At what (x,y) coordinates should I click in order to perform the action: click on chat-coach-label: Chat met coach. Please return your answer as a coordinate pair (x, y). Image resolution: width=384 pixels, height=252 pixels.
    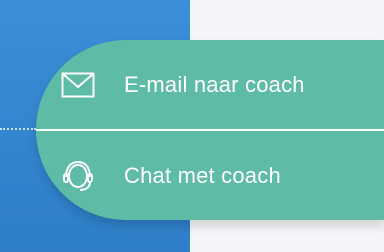
    Looking at the image, I should click on (202, 175).